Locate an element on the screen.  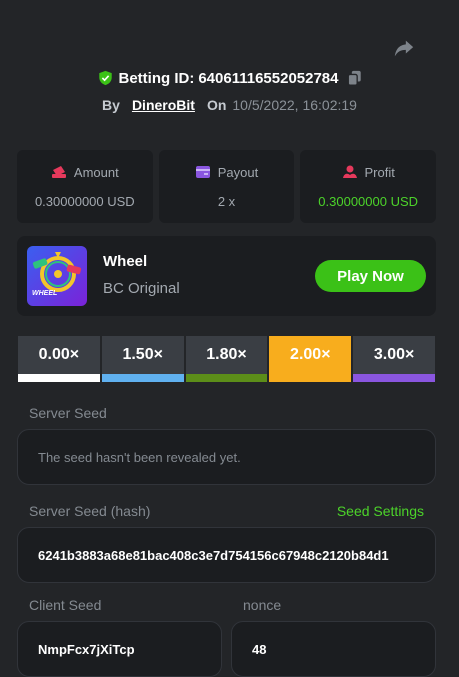
profit-card: Profit 0.30000000 USD is located at coordinates (368, 186).